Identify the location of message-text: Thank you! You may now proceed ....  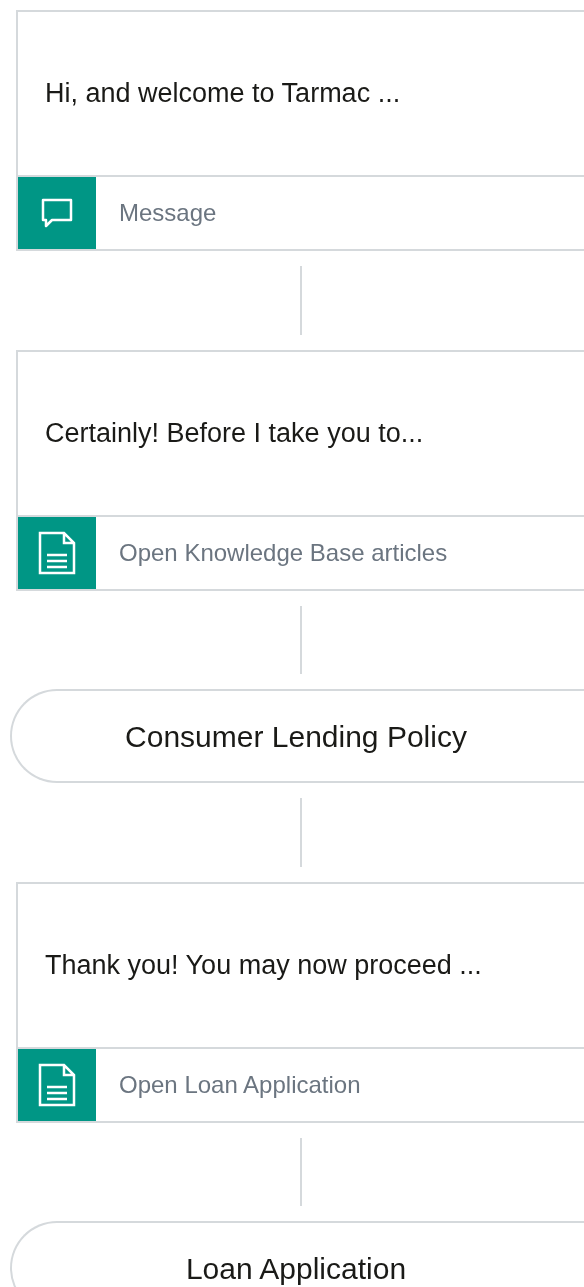
(263, 966).